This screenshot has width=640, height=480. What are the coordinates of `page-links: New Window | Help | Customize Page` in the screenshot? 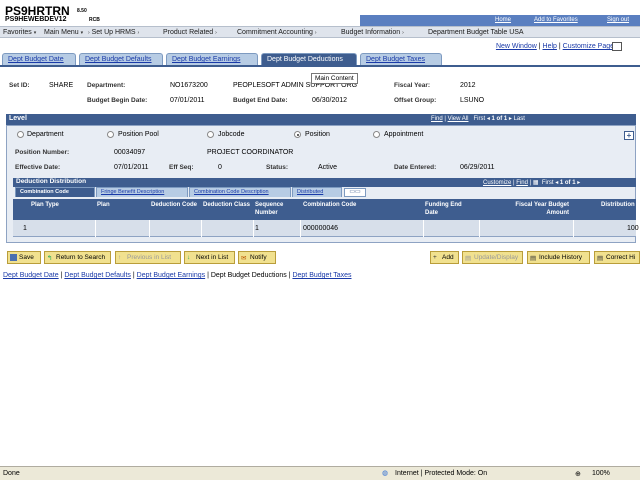 It's located at (554, 46).